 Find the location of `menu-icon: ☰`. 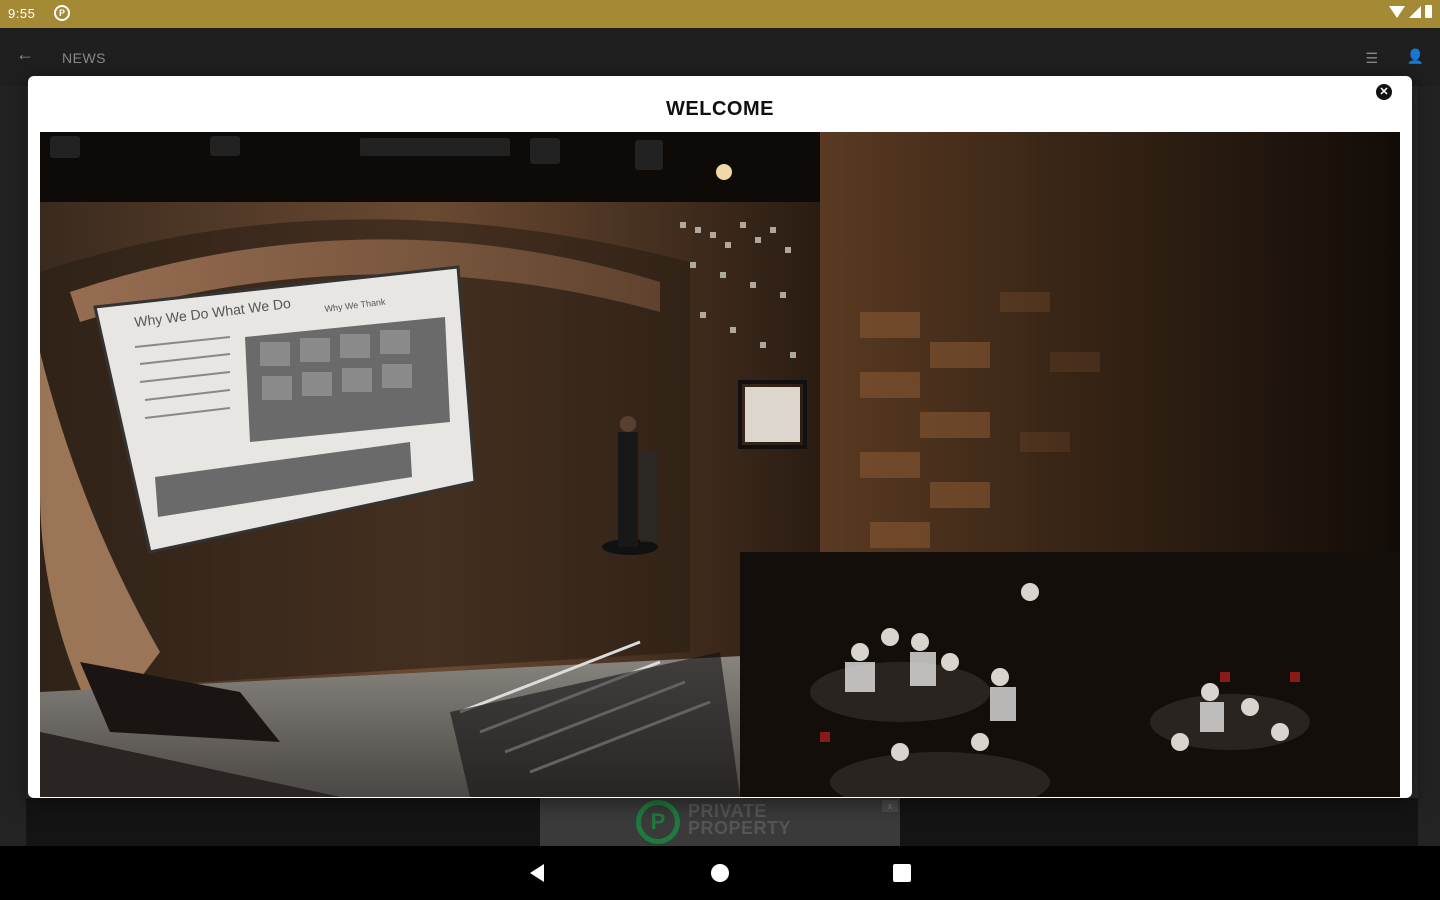

menu-icon: ☰ is located at coordinates (1371, 58).